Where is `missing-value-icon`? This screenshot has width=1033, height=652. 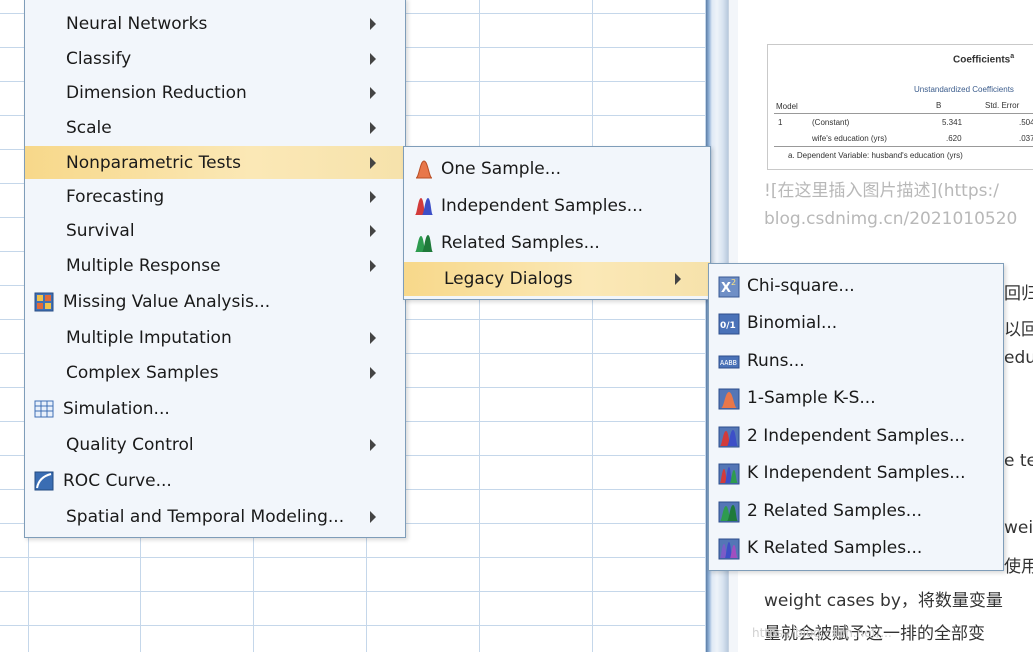
missing-value-icon is located at coordinates (44, 302).